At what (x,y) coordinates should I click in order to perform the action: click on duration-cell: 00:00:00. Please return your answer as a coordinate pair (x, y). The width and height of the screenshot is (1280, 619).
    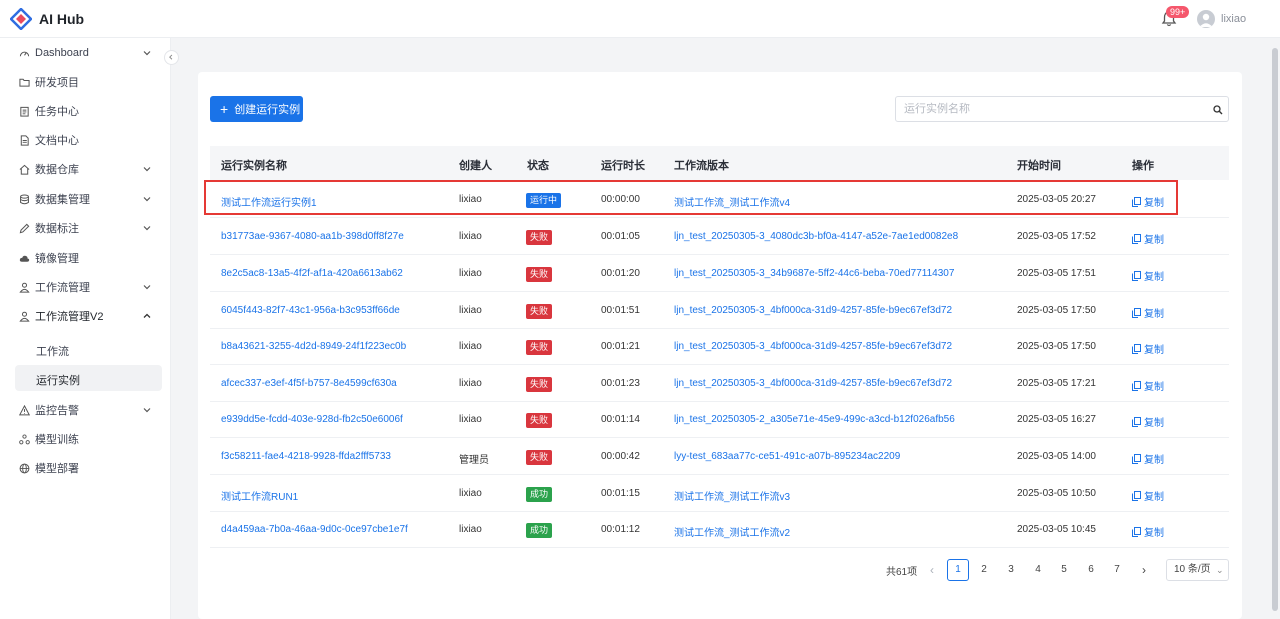
    Looking at the image, I should click on (620, 199).